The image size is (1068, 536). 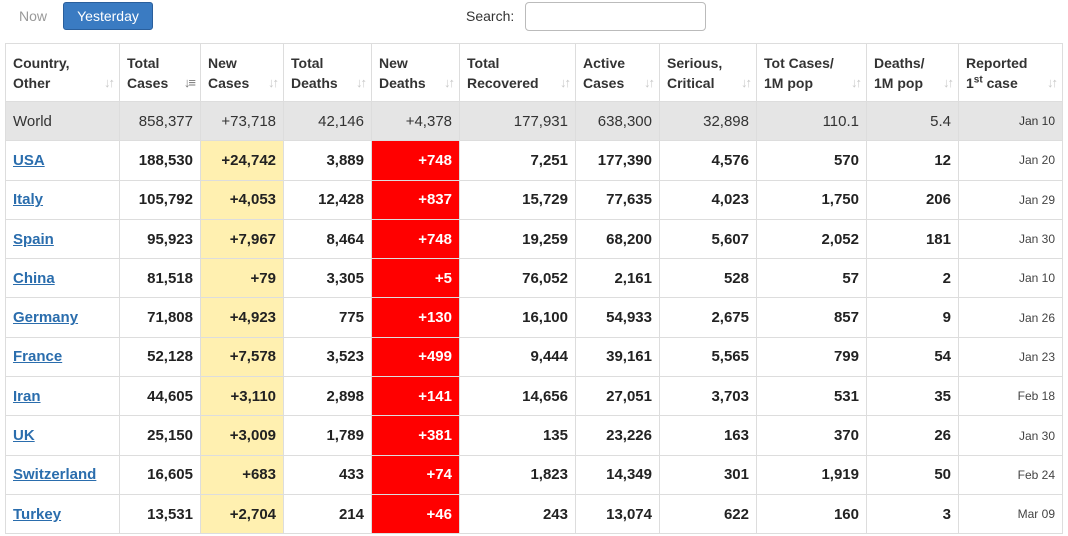 I want to click on col-header-reported-first-case: Reported 1st case ↓↑, so click(x=1010, y=72).